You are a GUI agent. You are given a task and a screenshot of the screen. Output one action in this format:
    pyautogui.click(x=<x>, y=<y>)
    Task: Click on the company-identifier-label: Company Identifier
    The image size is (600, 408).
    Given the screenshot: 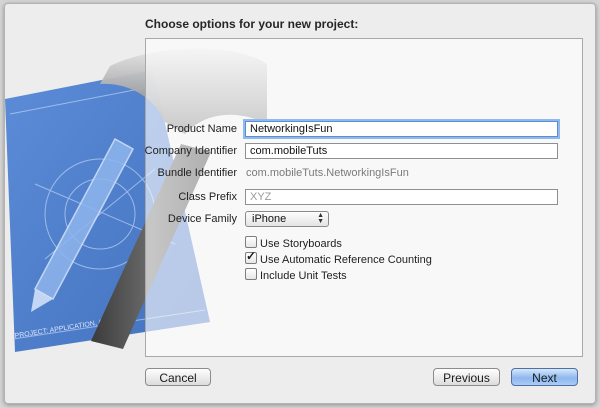 What is the action you would take?
    pyautogui.click(x=190, y=151)
    